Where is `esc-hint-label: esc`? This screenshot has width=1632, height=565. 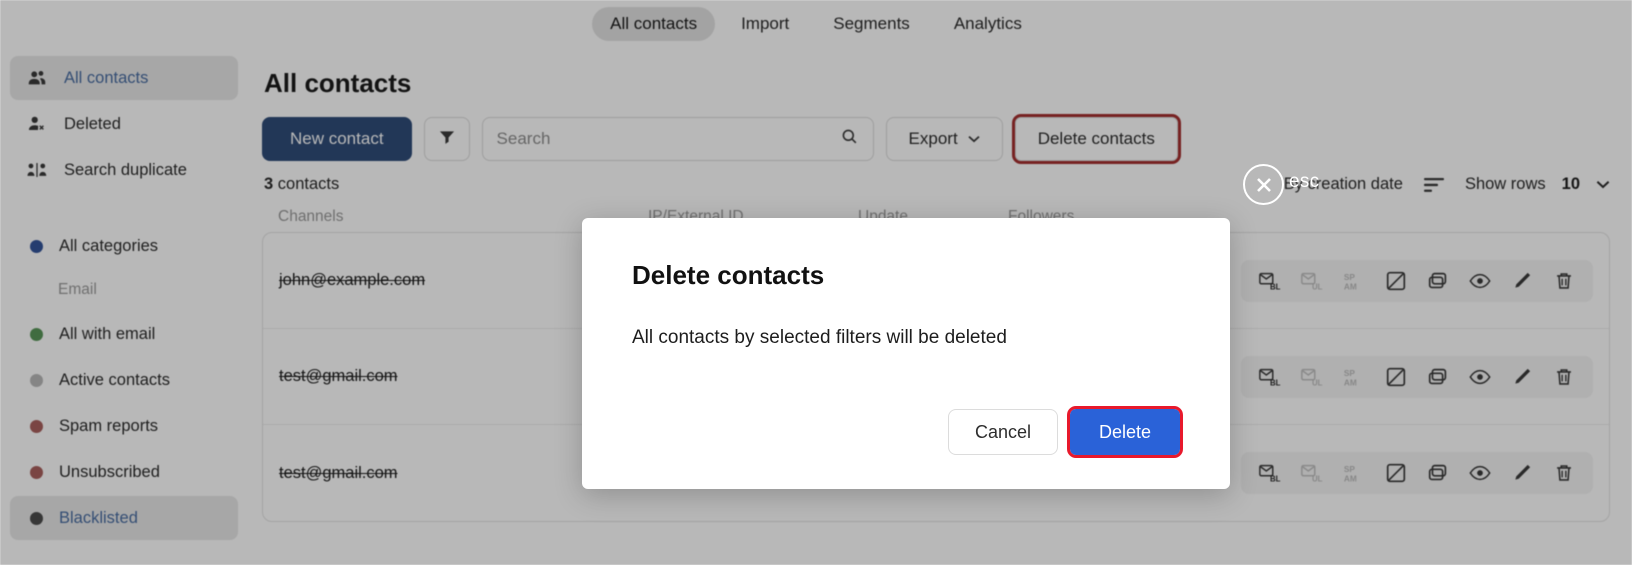
esc-hint-label: esc is located at coordinates (1304, 181).